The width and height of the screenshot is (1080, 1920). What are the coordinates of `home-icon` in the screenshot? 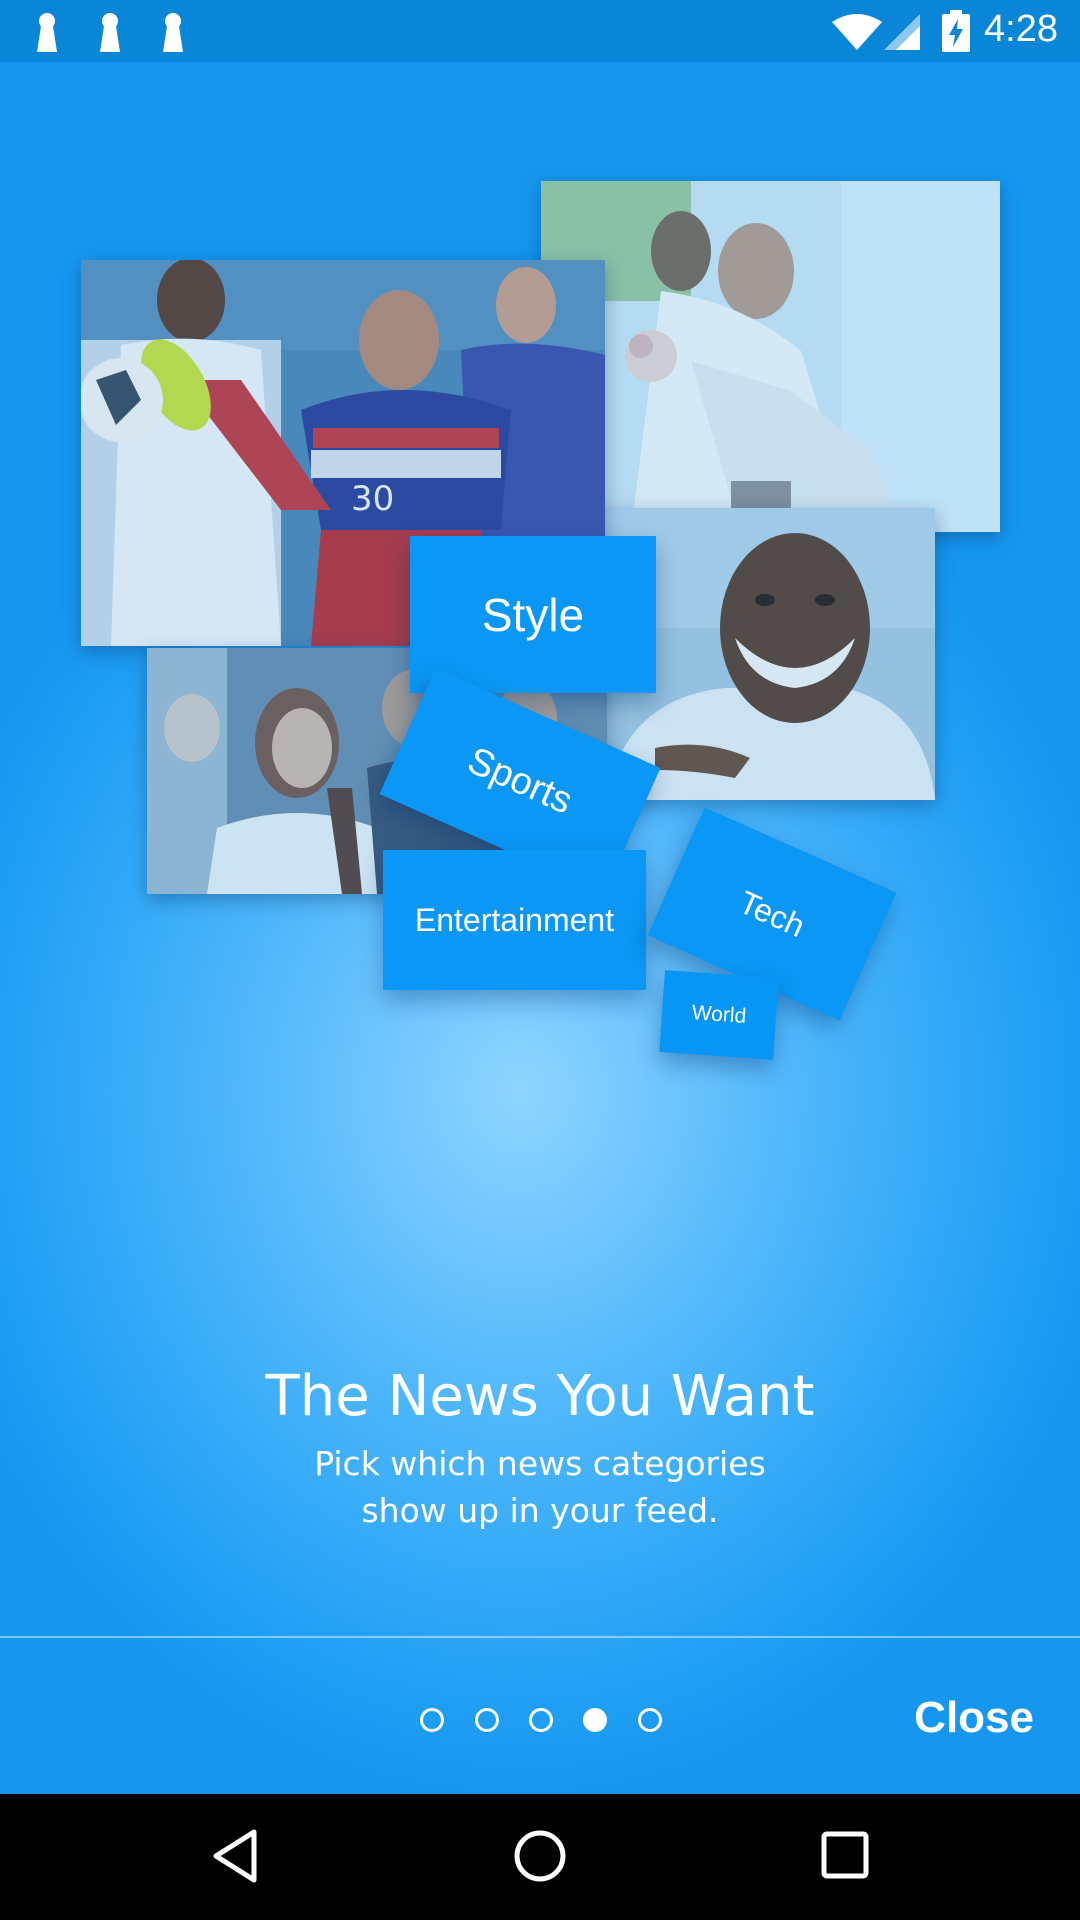 It's located at (540, 1856).